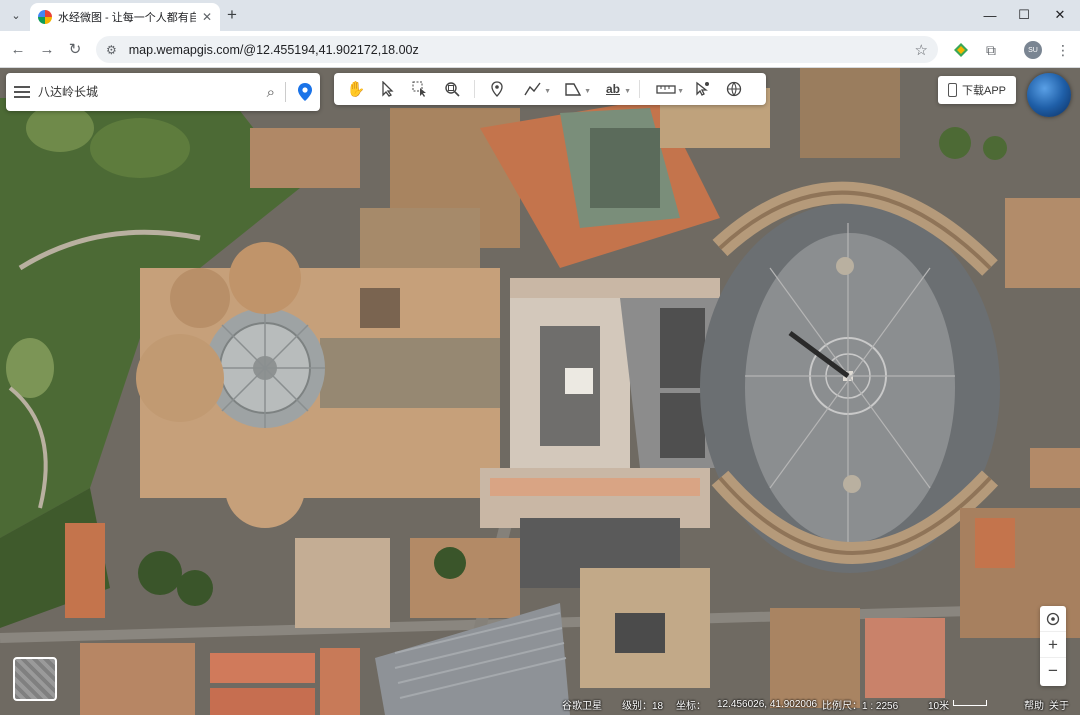 The width and height of the screenshot is (1080, 715). I want to click on scale-text: 10米, so click(939, 706).